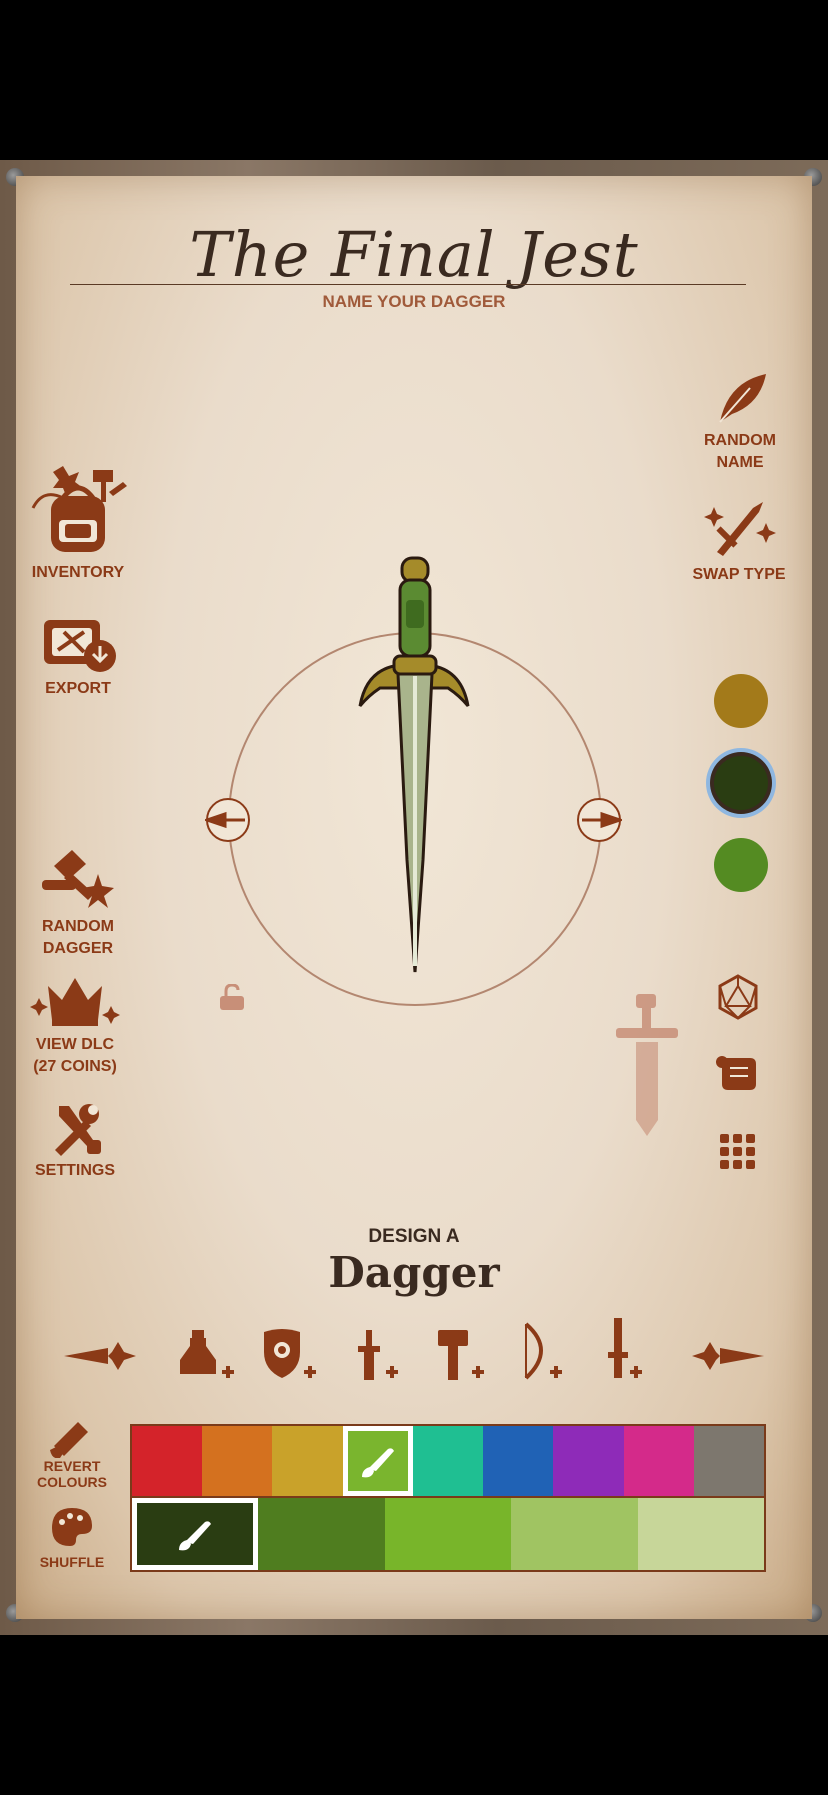 Image resolution: width=828 pixels, height=1795 pixels. Describe the element at coordinates (738, 1152) in the screenshot. I see `grid-menu-icon` at that location.